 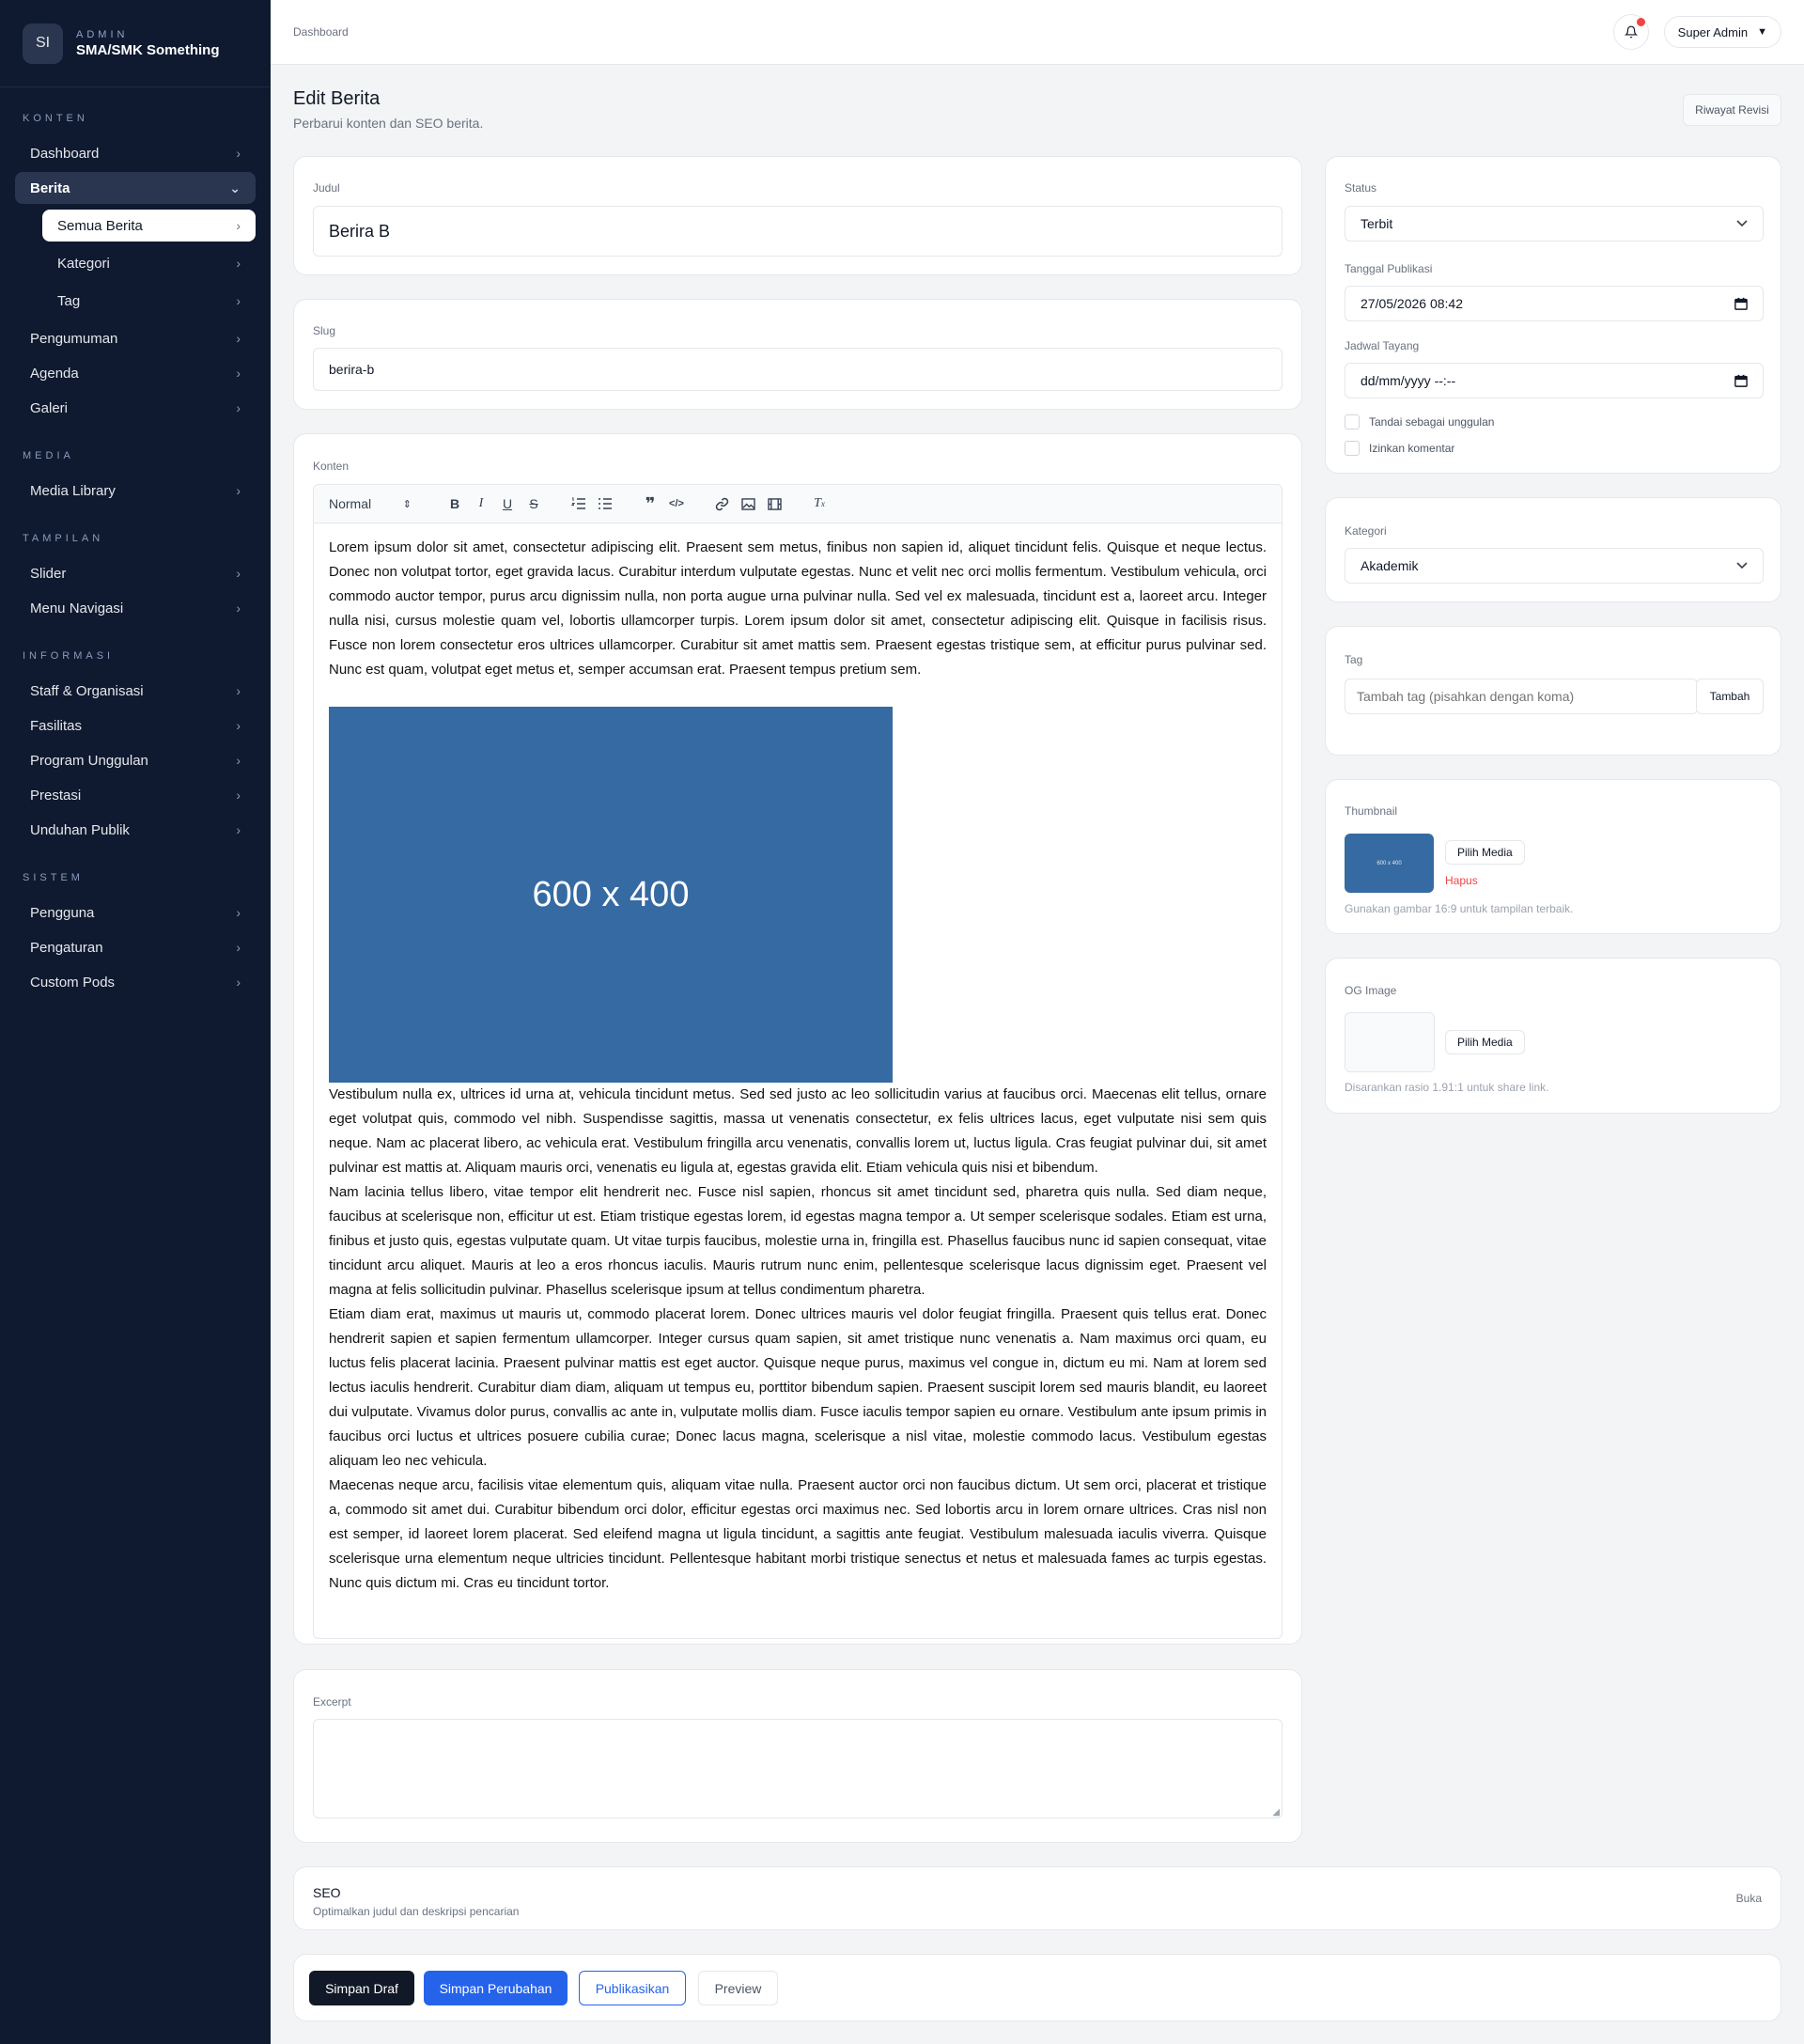 I want to click on og-image-pick-media-button: Pilih Media, so click(x=1485, y=1042).